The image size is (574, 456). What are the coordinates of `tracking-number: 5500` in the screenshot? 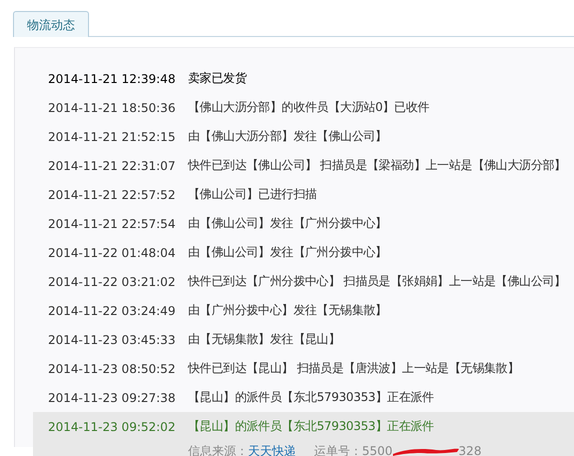 It's located at (377, 450).